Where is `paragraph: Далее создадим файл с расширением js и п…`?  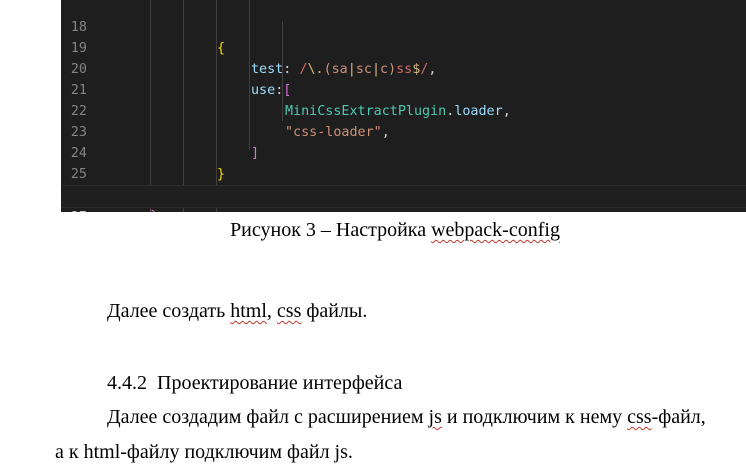
paragraph: Далее создадим файл с расширением js и п… is located at coordinates (406, 417).